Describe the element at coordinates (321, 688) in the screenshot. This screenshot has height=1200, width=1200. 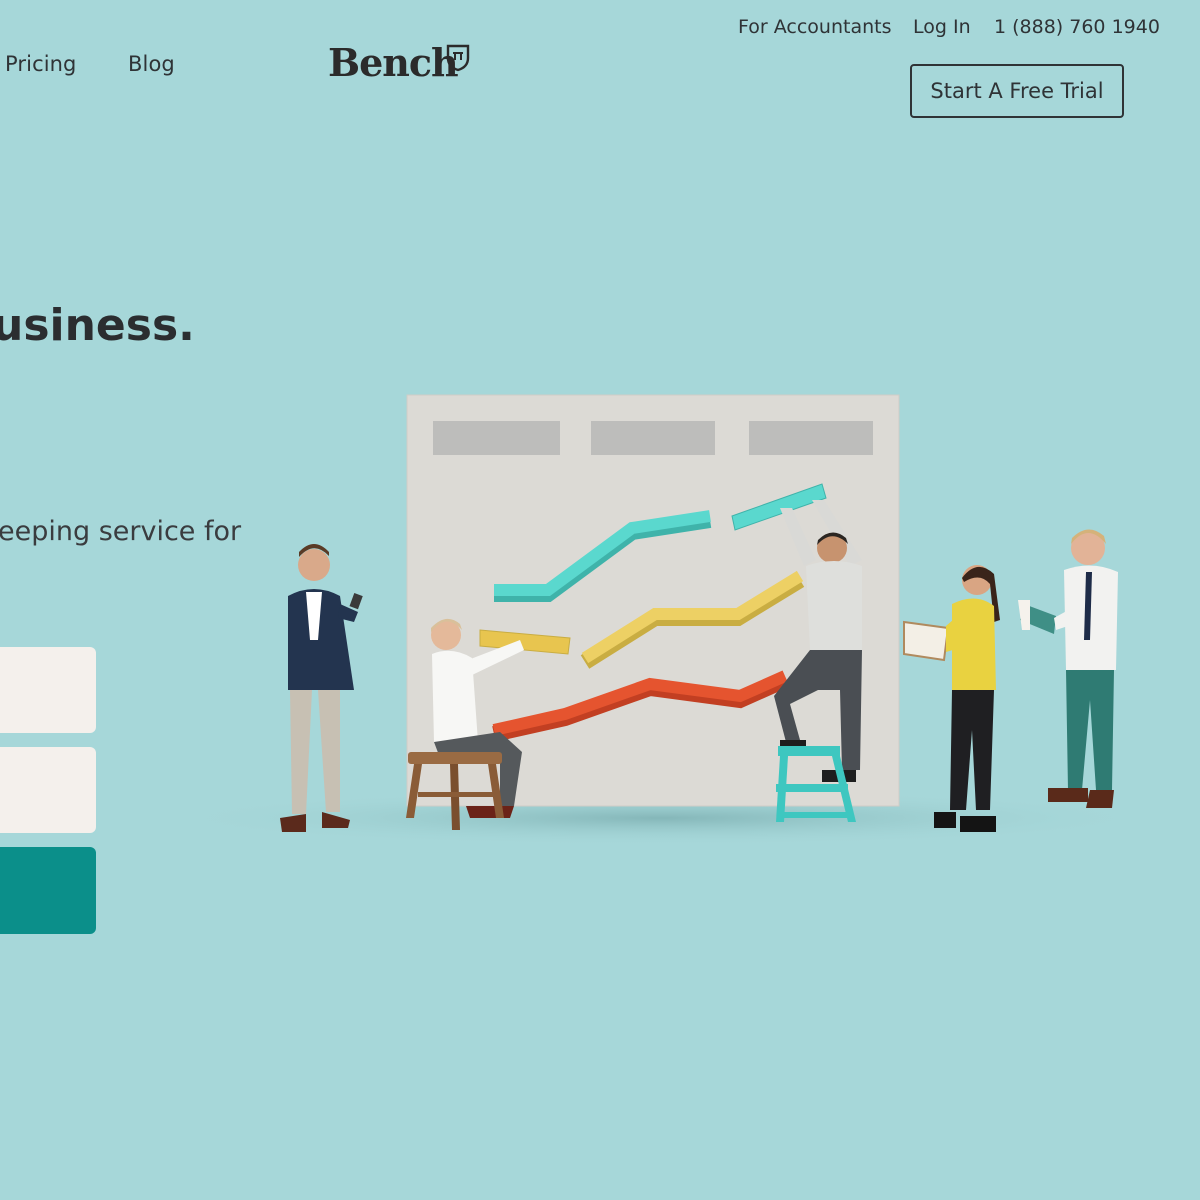
I see `person-man-with-phone` at that location.